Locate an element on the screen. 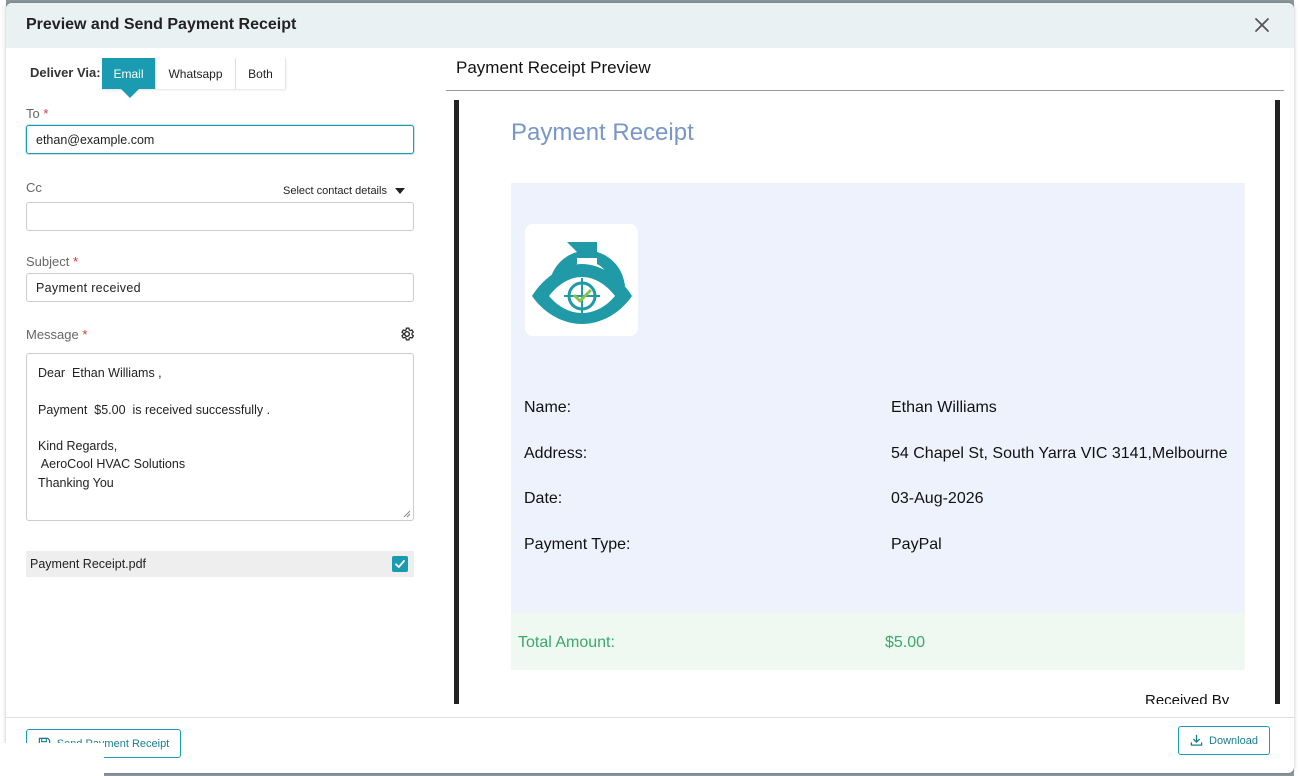 This screenshot has width=1300, height=776. download-button: Download is located at coordinates (1224, 740).